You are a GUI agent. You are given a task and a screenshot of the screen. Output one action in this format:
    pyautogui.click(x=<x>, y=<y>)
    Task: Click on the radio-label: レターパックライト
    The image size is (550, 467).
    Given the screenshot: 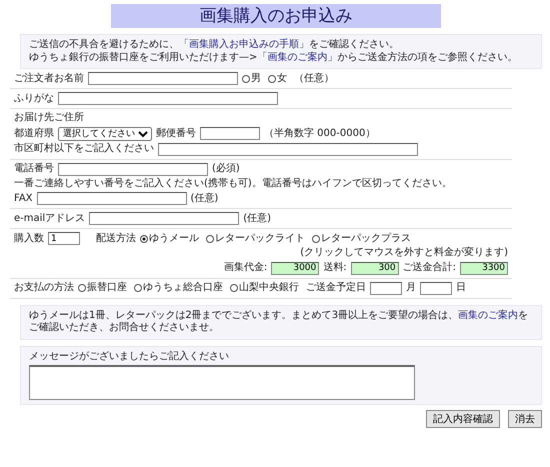 What is the action you would take?
    pyautogui.click(x=260, y=239)
    